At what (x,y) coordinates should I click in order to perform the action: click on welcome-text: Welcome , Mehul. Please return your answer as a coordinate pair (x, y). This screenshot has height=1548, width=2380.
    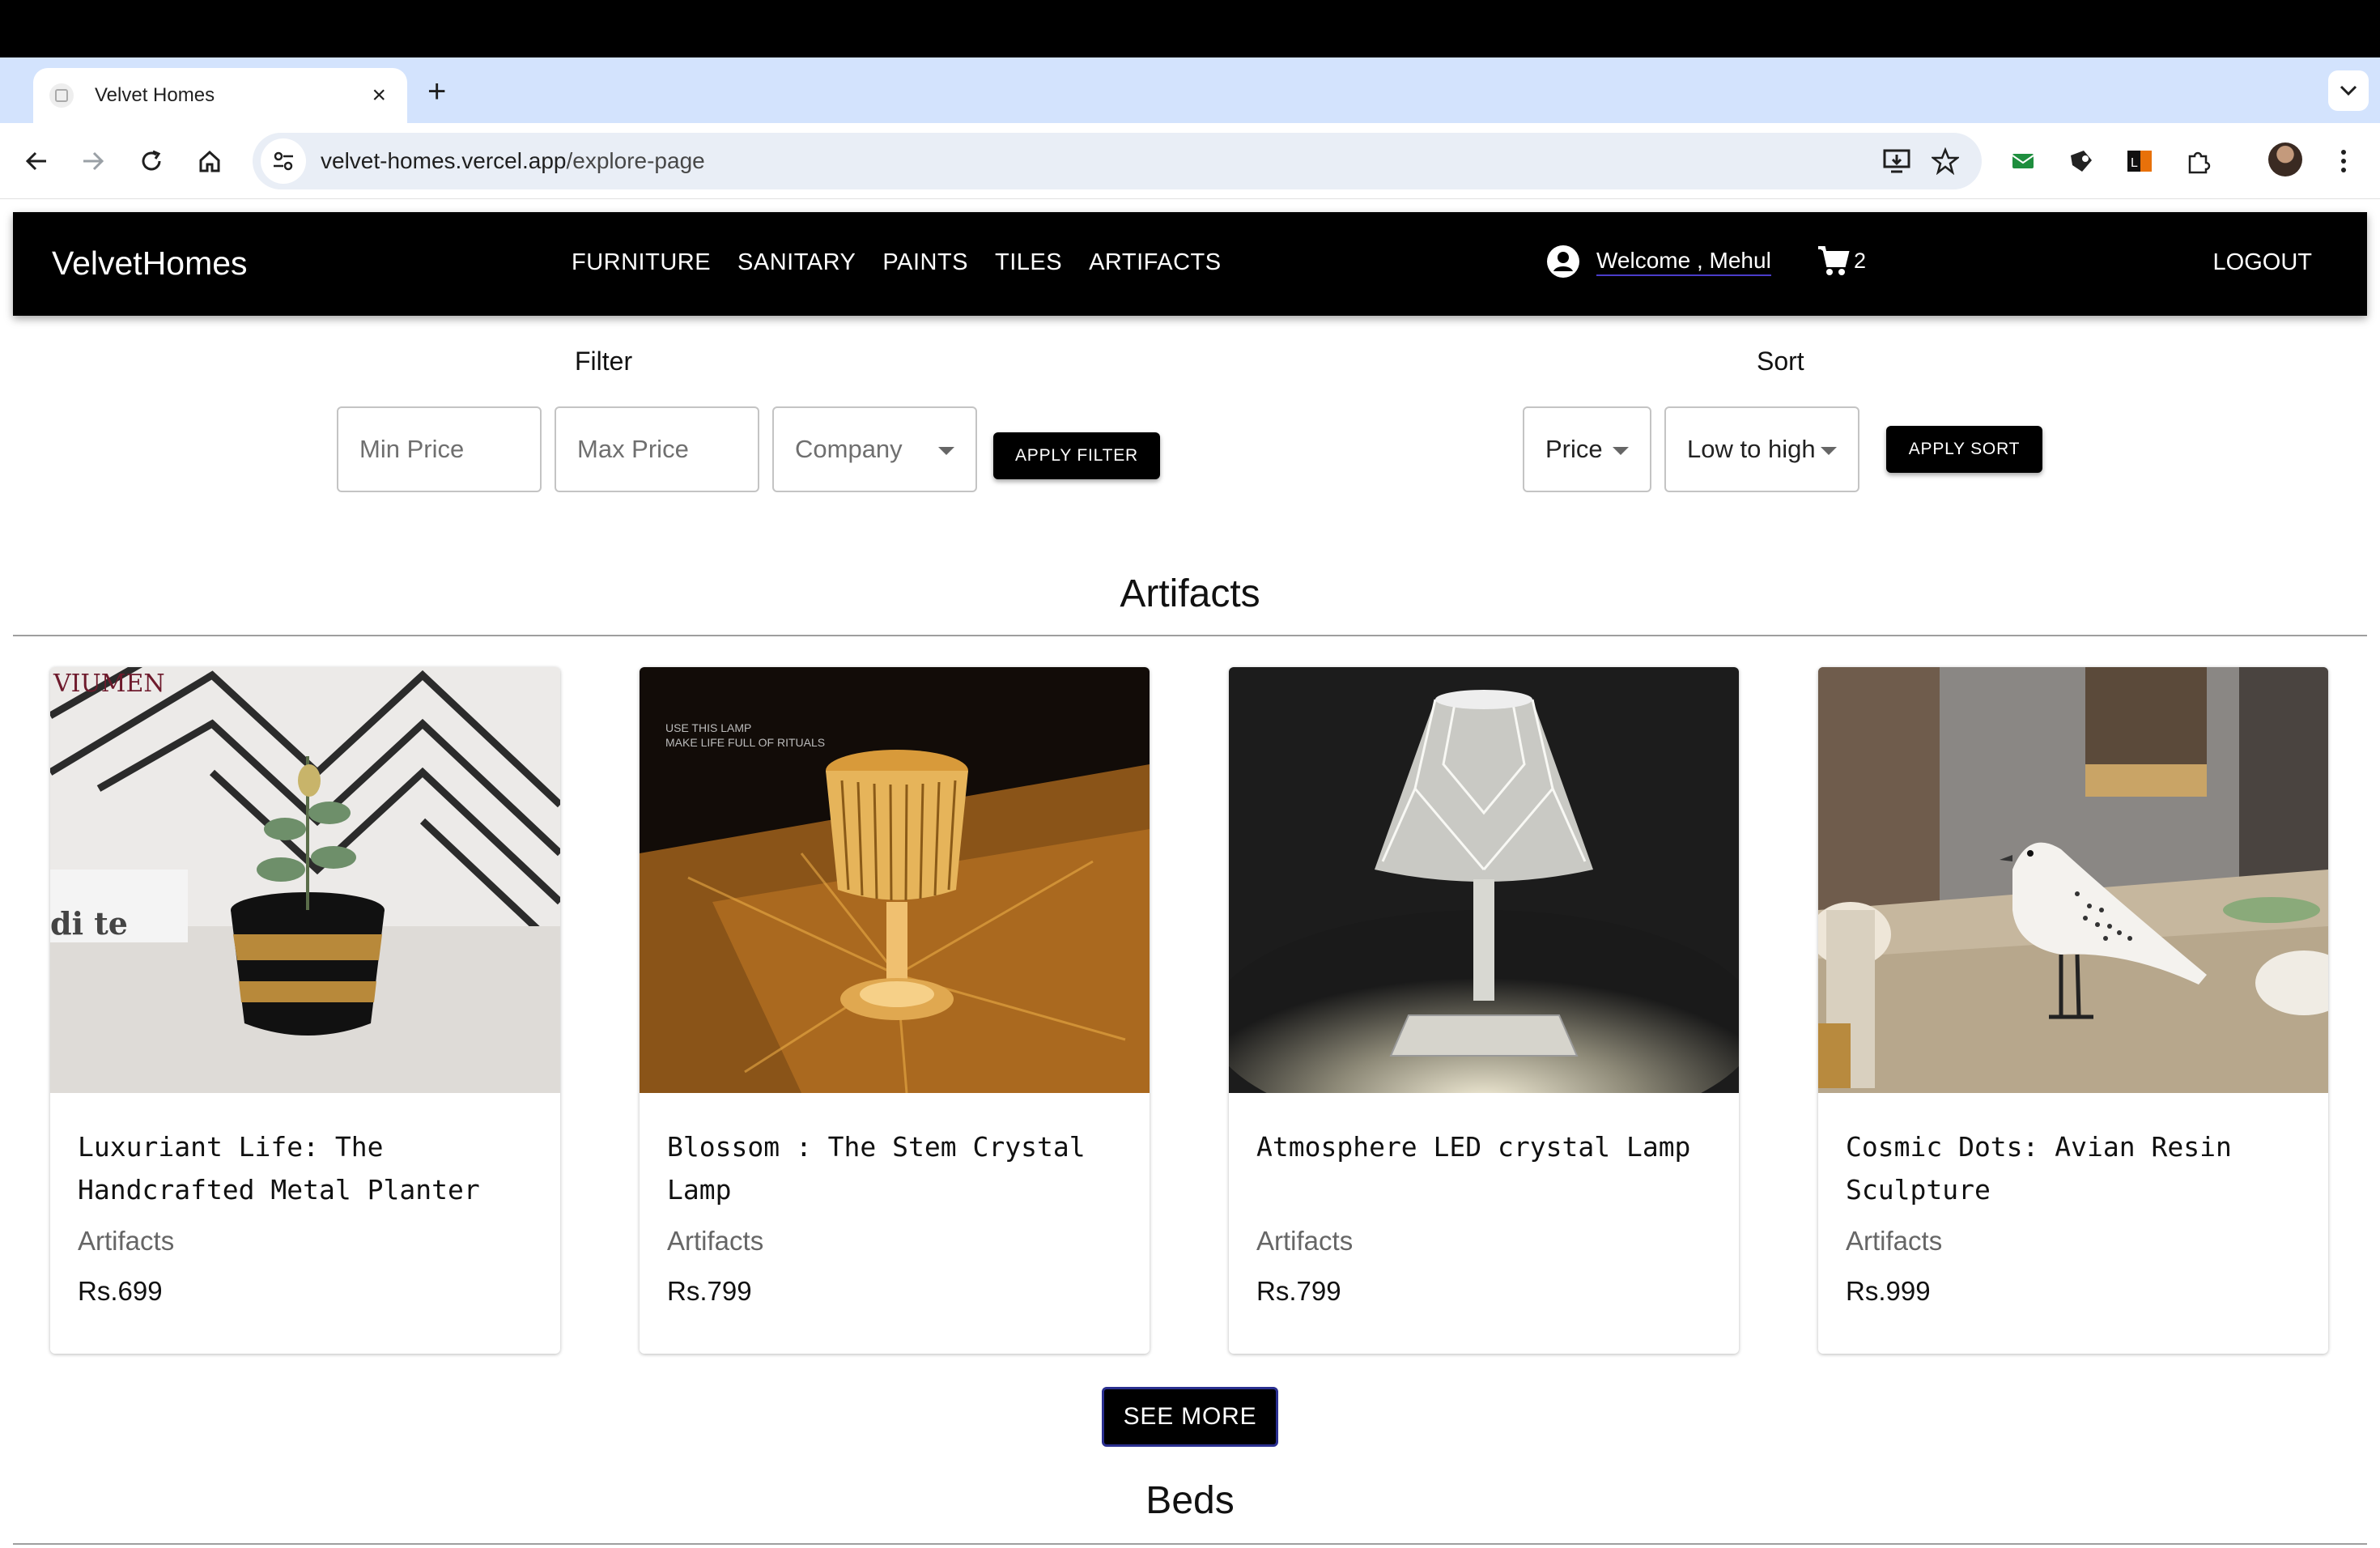
    Looking at the image, I should click on (1683, 262).